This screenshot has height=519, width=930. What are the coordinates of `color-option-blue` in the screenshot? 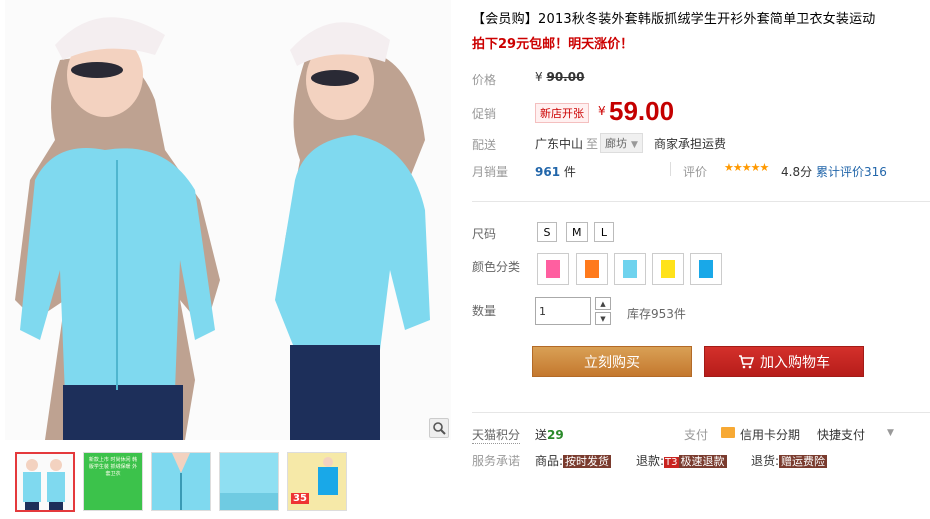 It's located at (706, 269).